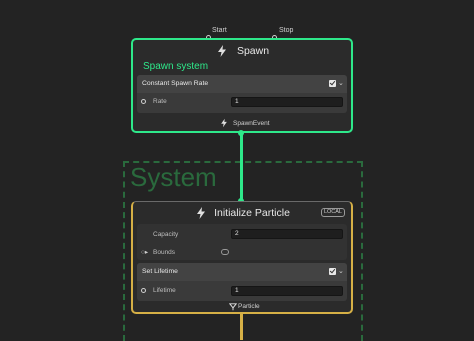  Describe the element at coordinates (286, 30) in the screenshot. I see `stop-port-label: Stop` at that location.